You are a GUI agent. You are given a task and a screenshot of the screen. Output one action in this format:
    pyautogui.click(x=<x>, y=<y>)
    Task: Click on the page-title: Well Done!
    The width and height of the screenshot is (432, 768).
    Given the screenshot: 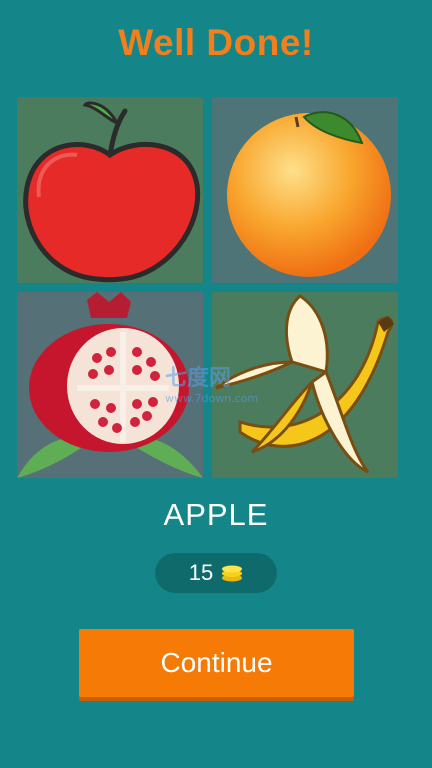 What is the action you would take?
    pyautogui.click(x=216, y=42)
    